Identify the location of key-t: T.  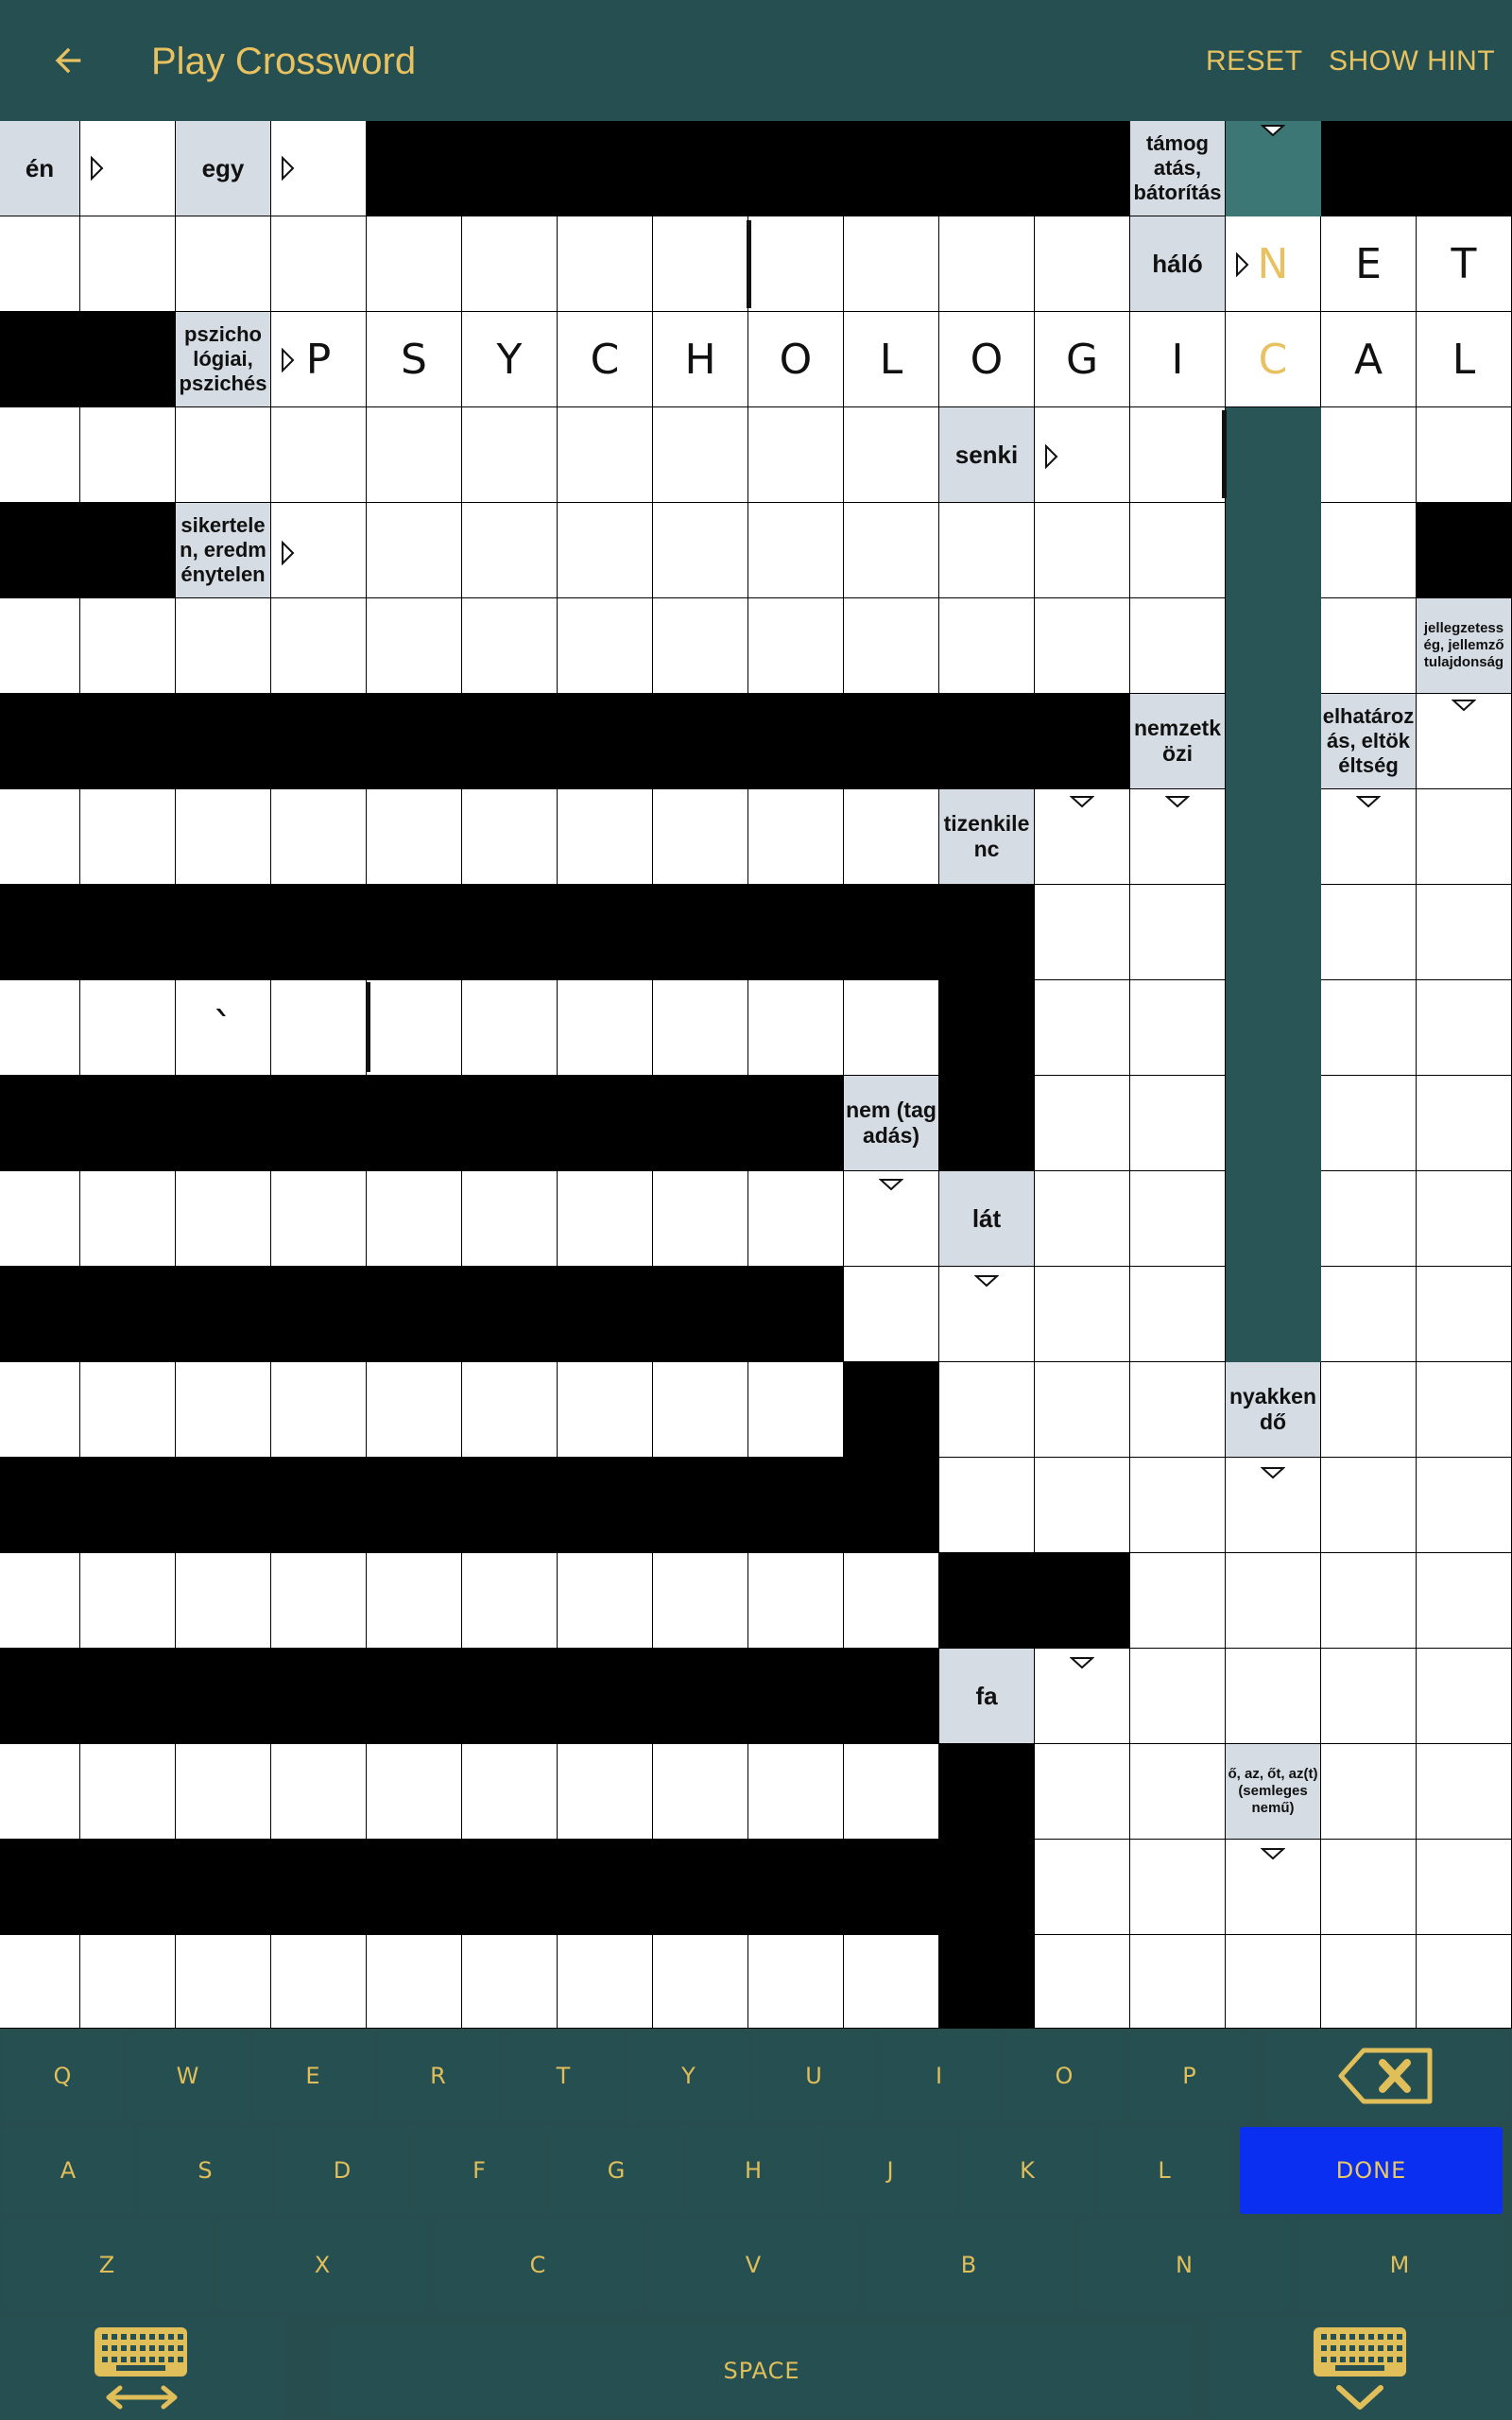
(563, 2075).